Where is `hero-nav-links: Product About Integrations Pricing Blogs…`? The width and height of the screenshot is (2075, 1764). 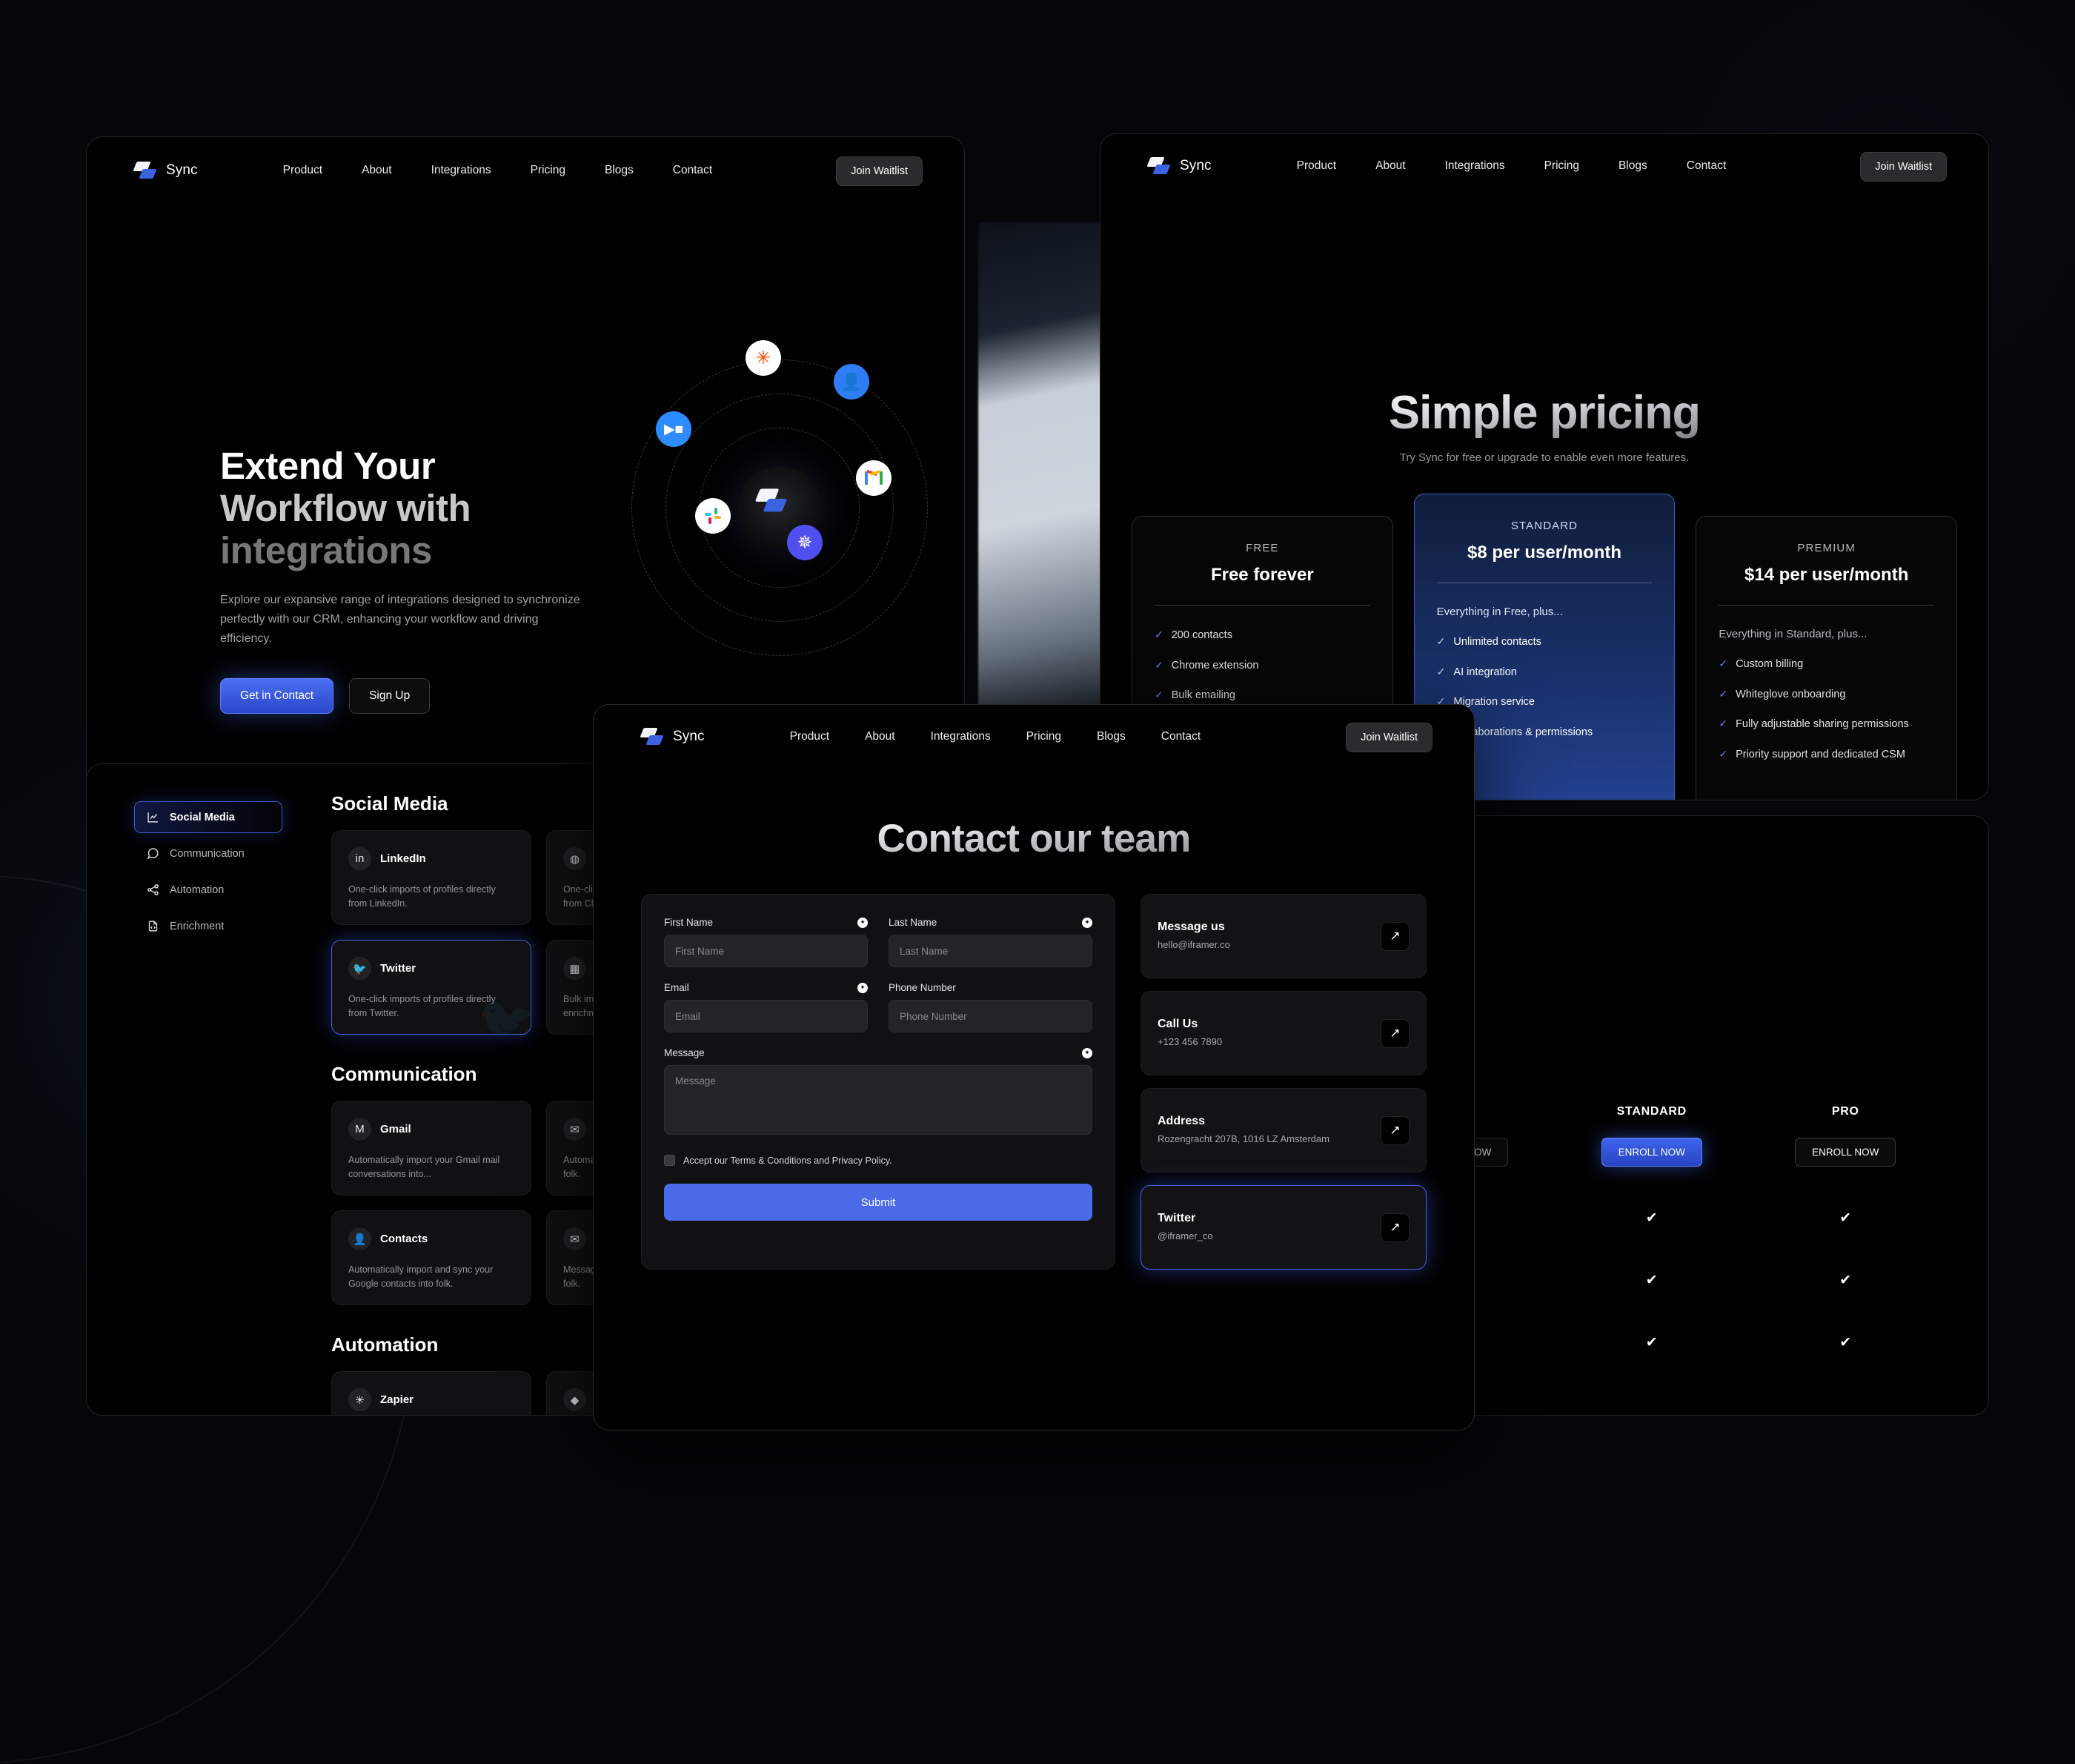 hero-nav-links: Product About Integrations Pricing Blogs… is located at coordinates (498, 171).